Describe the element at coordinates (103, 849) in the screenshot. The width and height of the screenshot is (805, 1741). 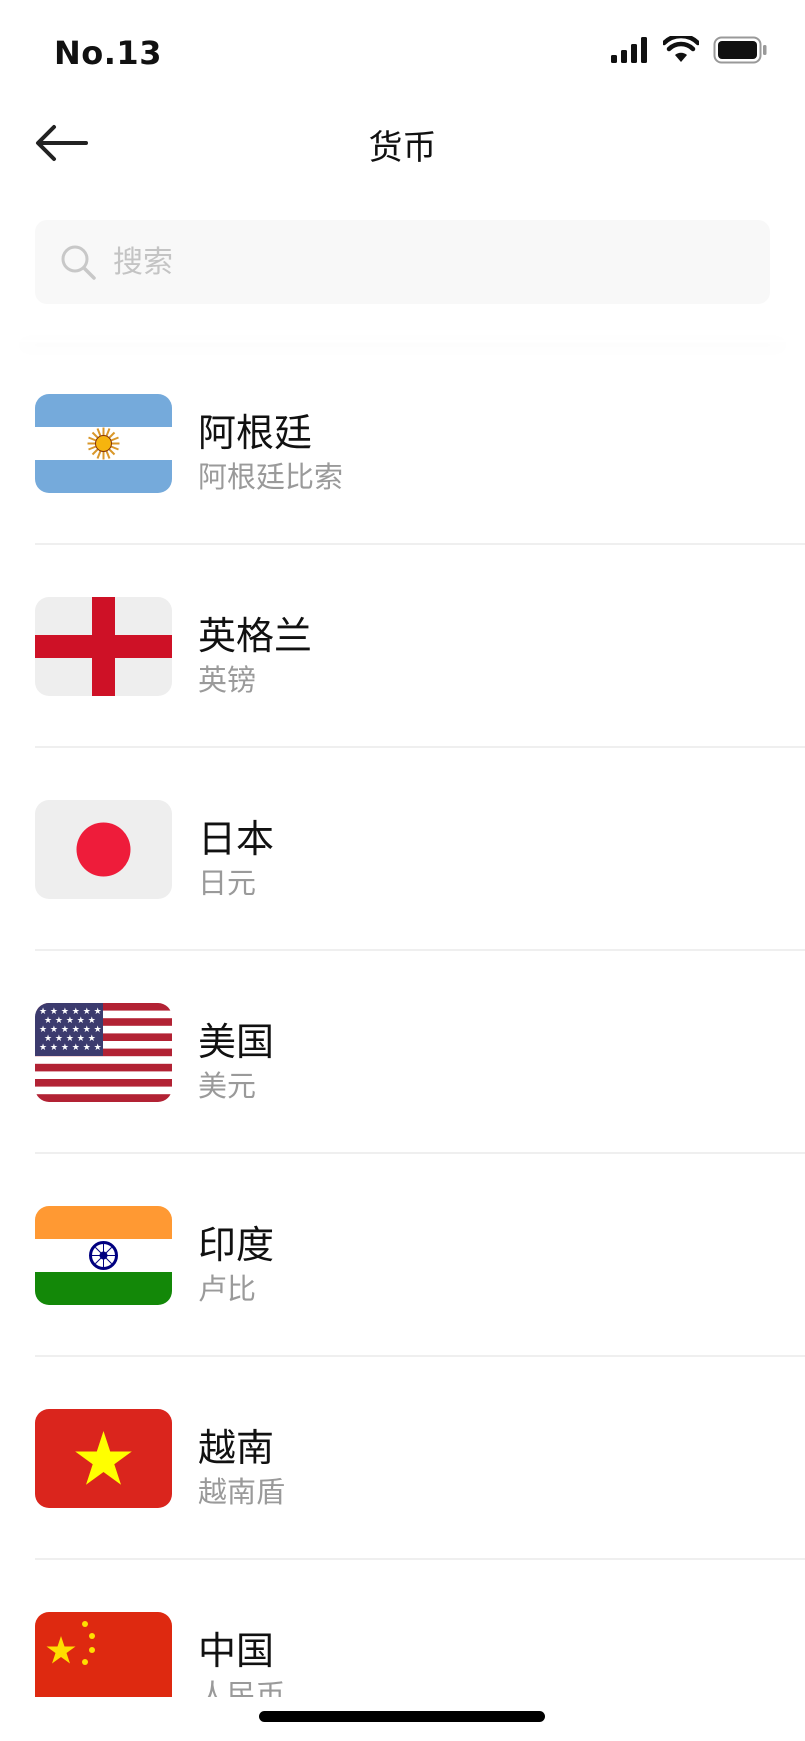
I see `japan-flag-icon` at that location.